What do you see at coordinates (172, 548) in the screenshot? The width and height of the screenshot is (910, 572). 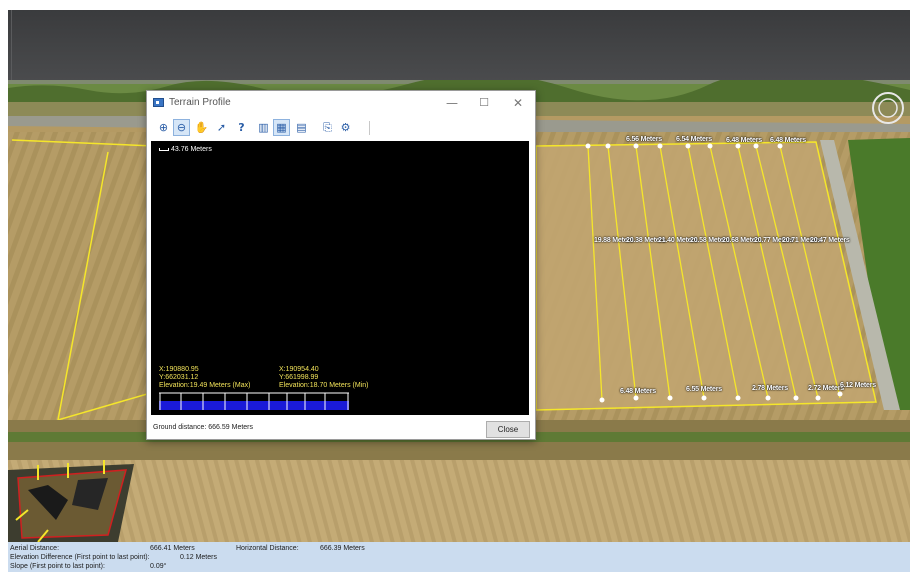 I see `aerial-distance-value: 666.41 Meters` at bounding box center [172, 548].